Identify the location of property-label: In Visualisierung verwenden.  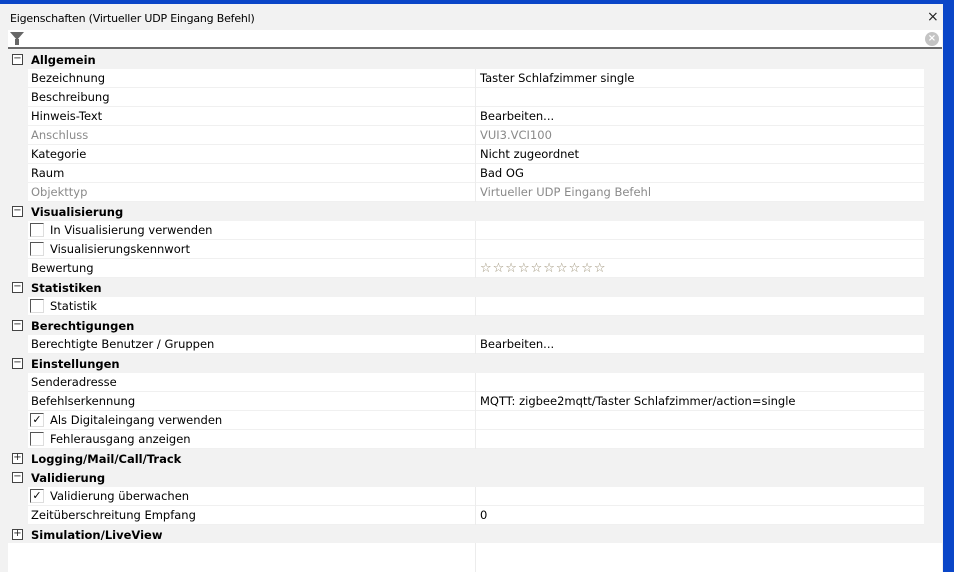
(131, 230).